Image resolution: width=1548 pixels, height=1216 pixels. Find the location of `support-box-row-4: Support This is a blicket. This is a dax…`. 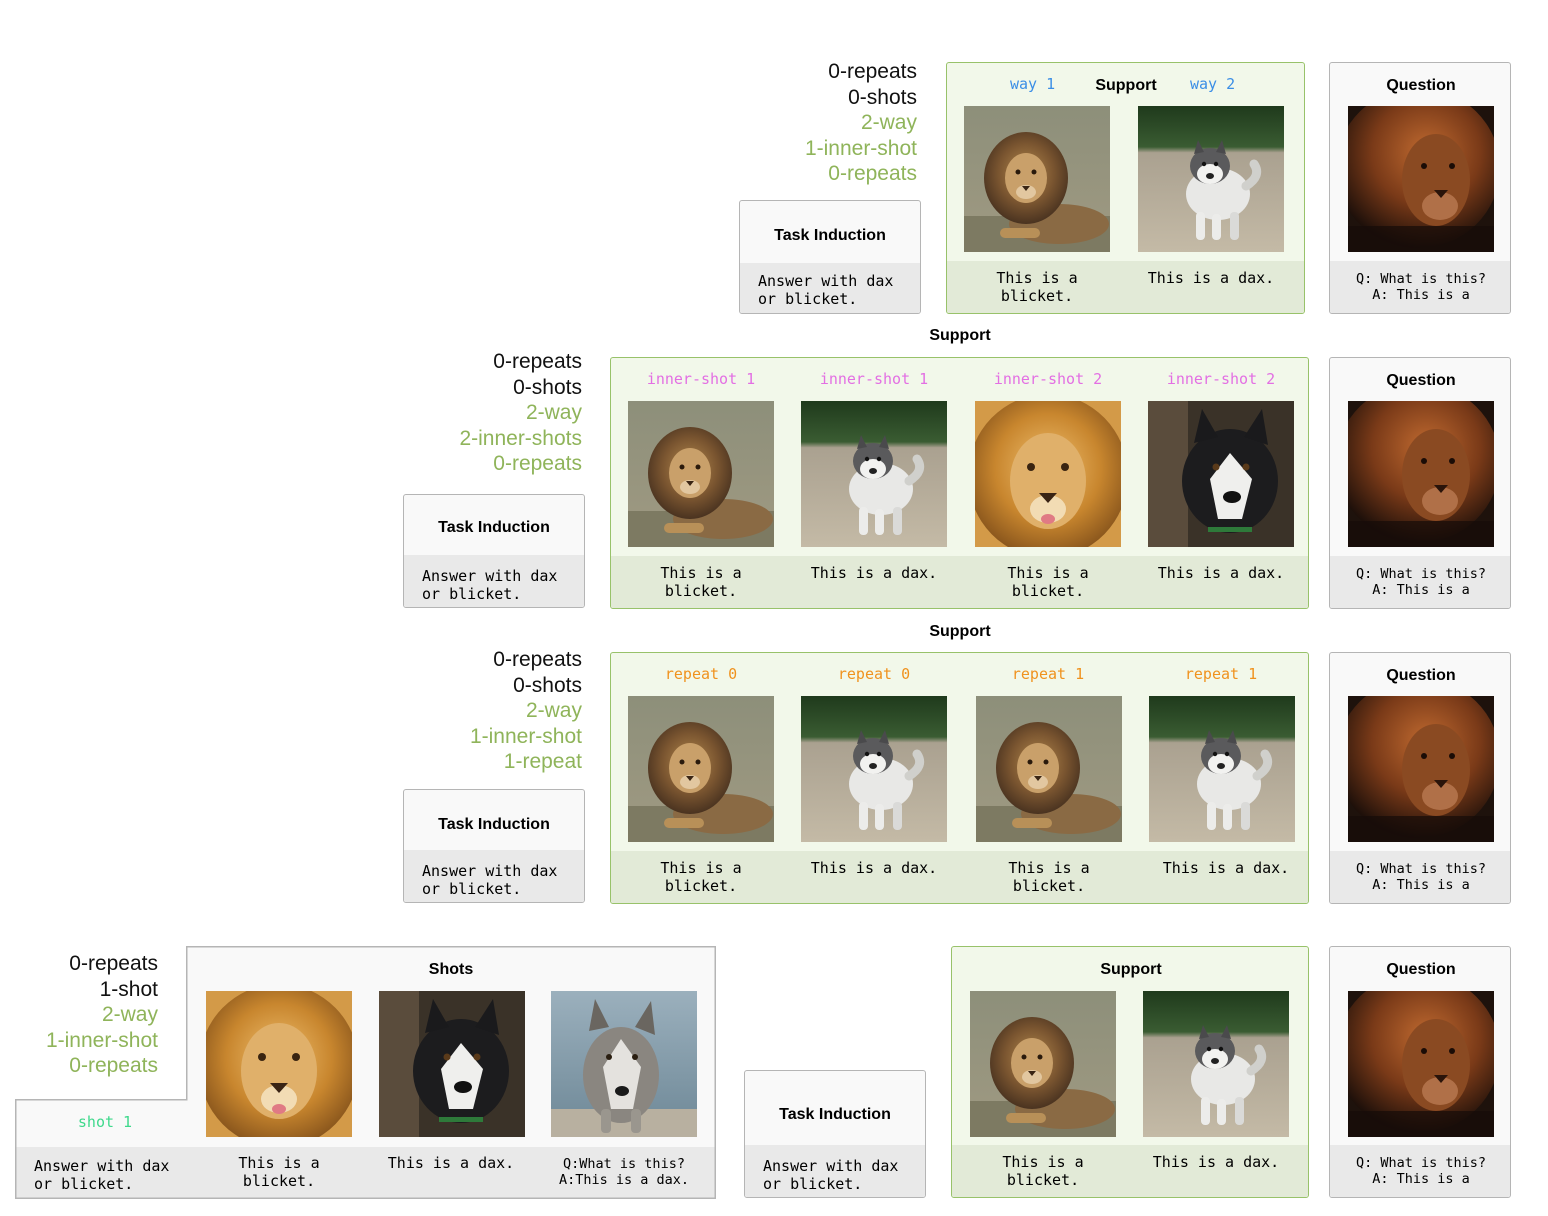

support-box-row-4: Support This is a blicket. This is a dax… is located at coordinates (1130, 1072).